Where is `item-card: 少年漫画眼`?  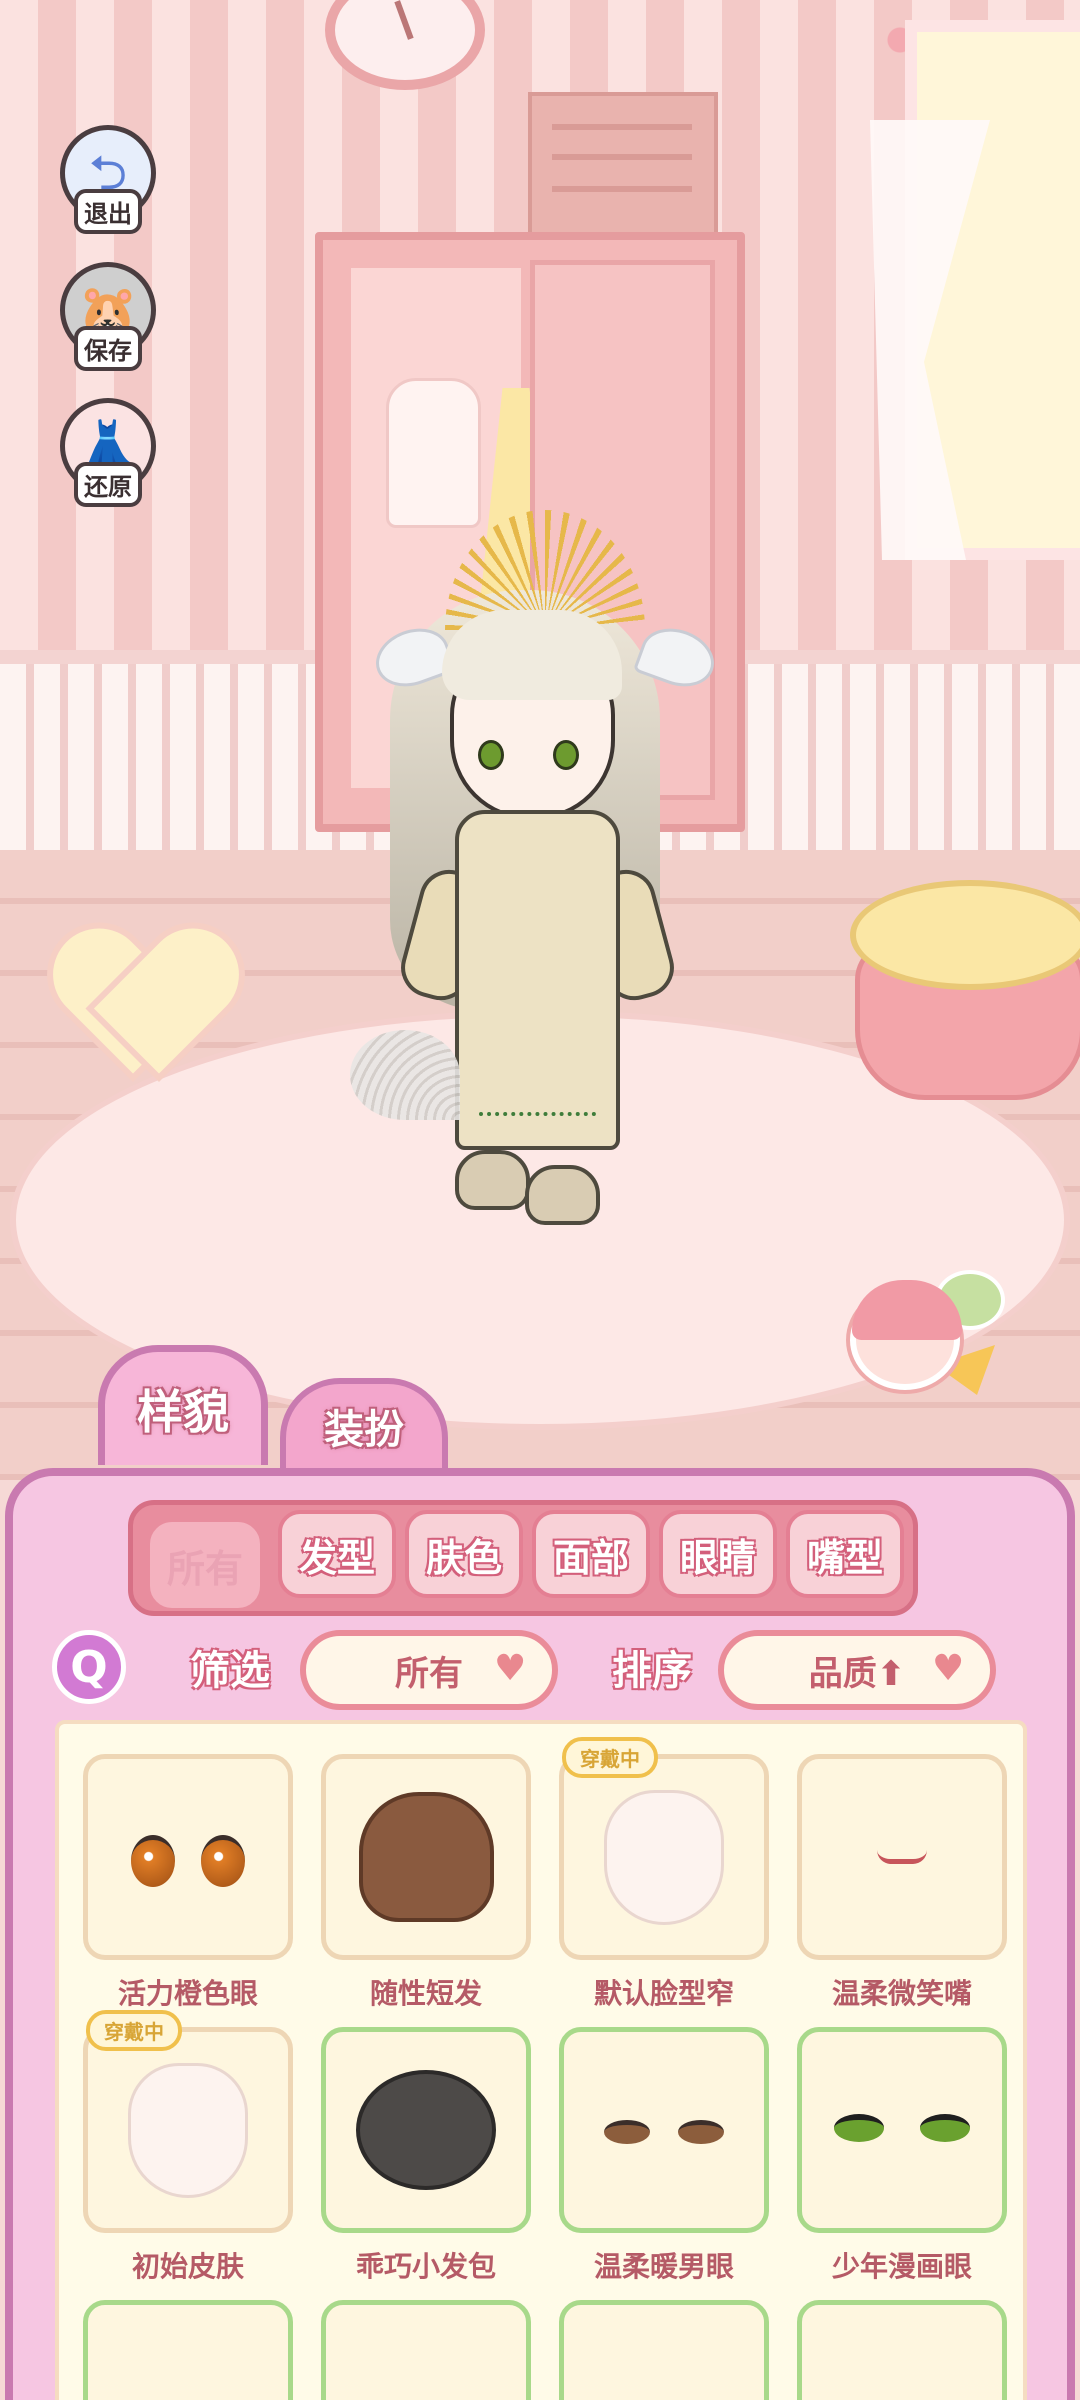 item-card: 少年漫画眼 is located at coordinates (902, 2156).